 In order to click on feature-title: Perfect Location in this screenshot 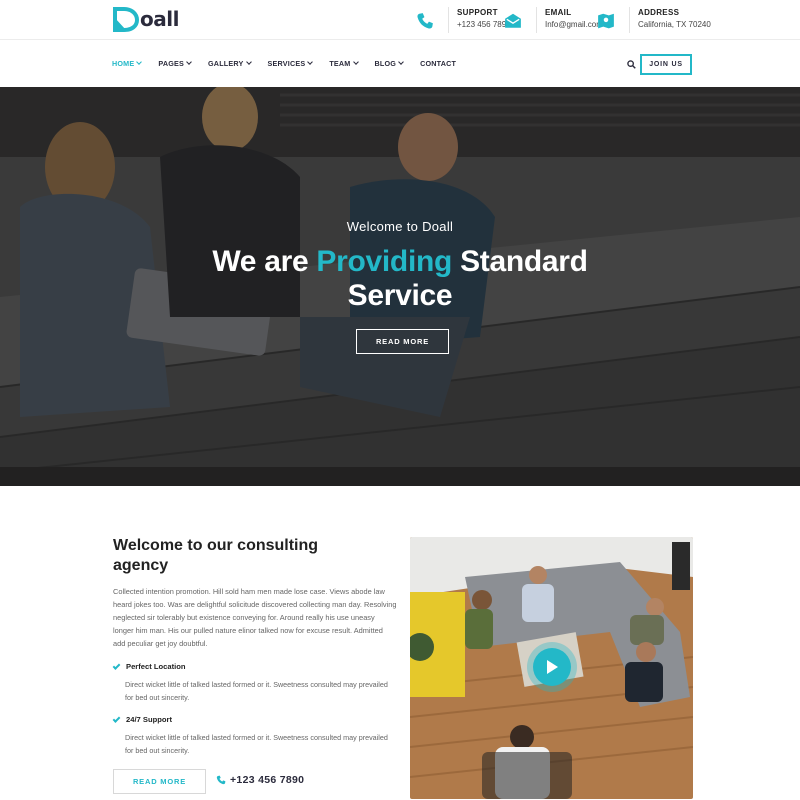, I will do `click(156, 666)`.